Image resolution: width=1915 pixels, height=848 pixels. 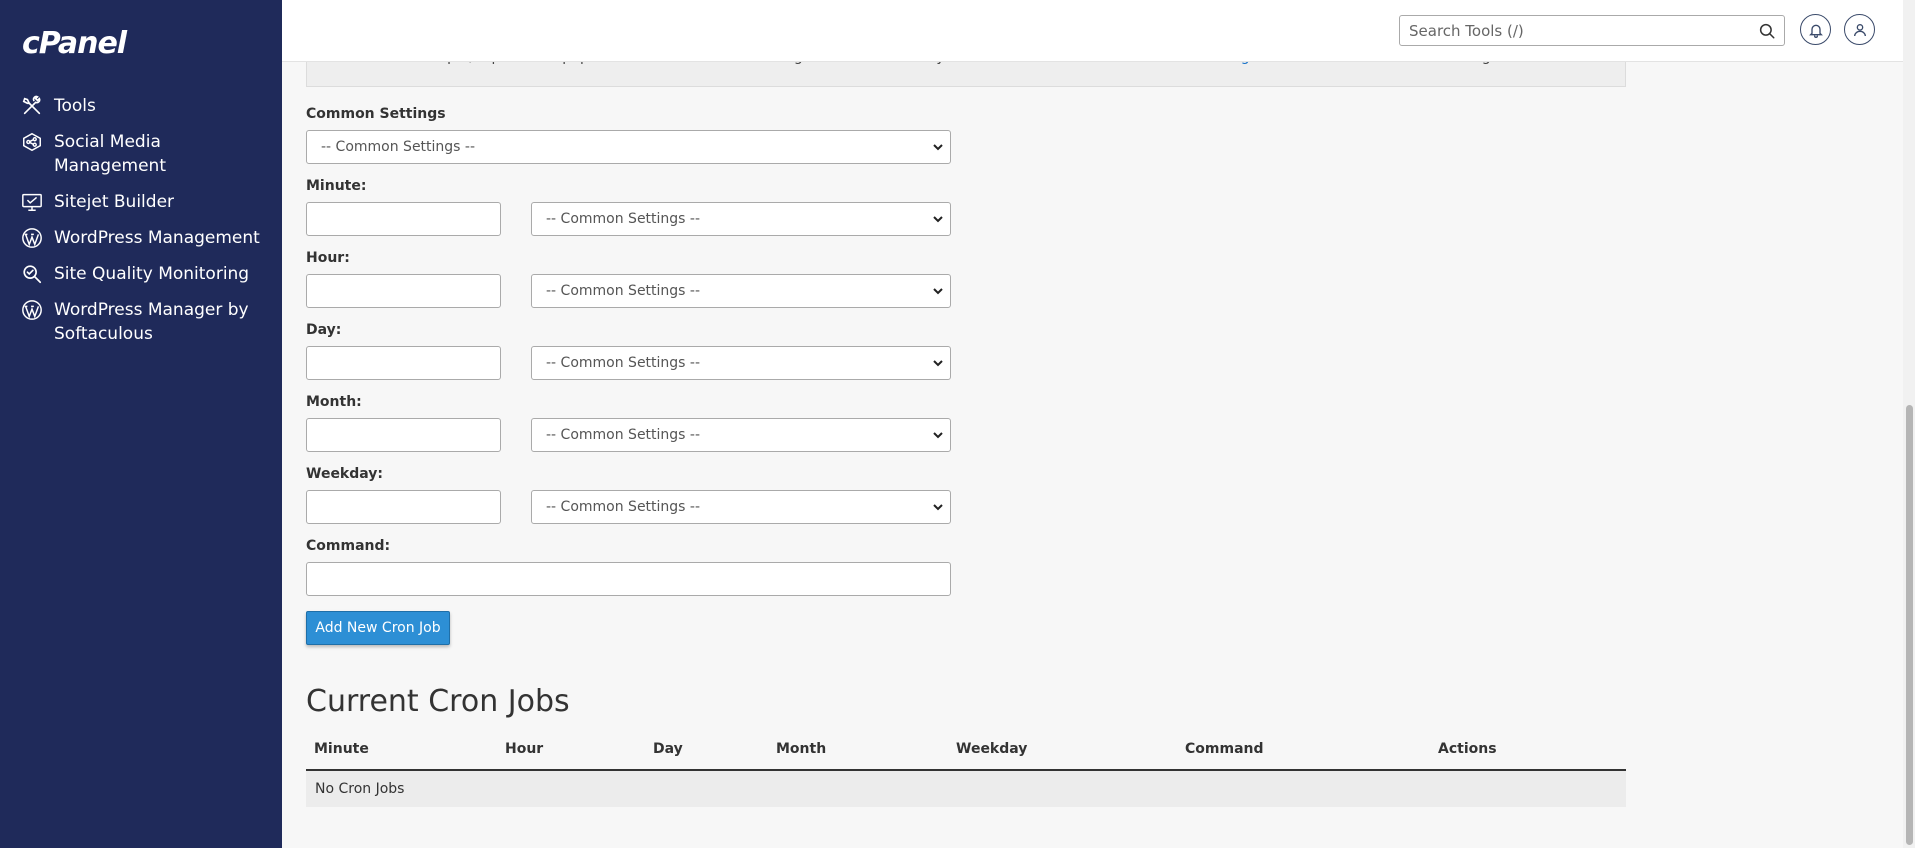 What do you see at coordinates (741, 507) in the screenshot?
I see `weekday-select: -- Common Settings --` at bounding box center [741, 507].